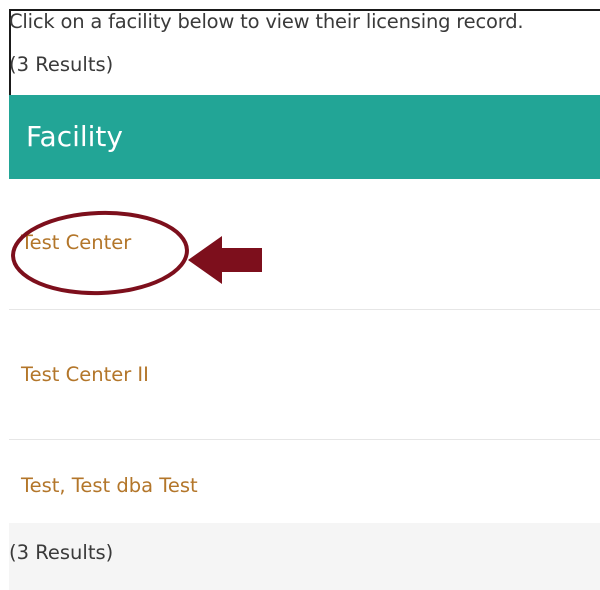  What do you see at coordinates (304, 481) in the screenshot?
I see `table-row: Test, Test dba Test` at bounding box center [304, 481].